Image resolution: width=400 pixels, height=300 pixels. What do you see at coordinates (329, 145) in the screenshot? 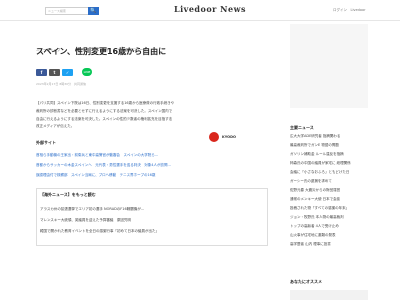
I see `sidebar-news-item: 最高裁判所でガンE 物語の問題` at bounding box center [329, 145].